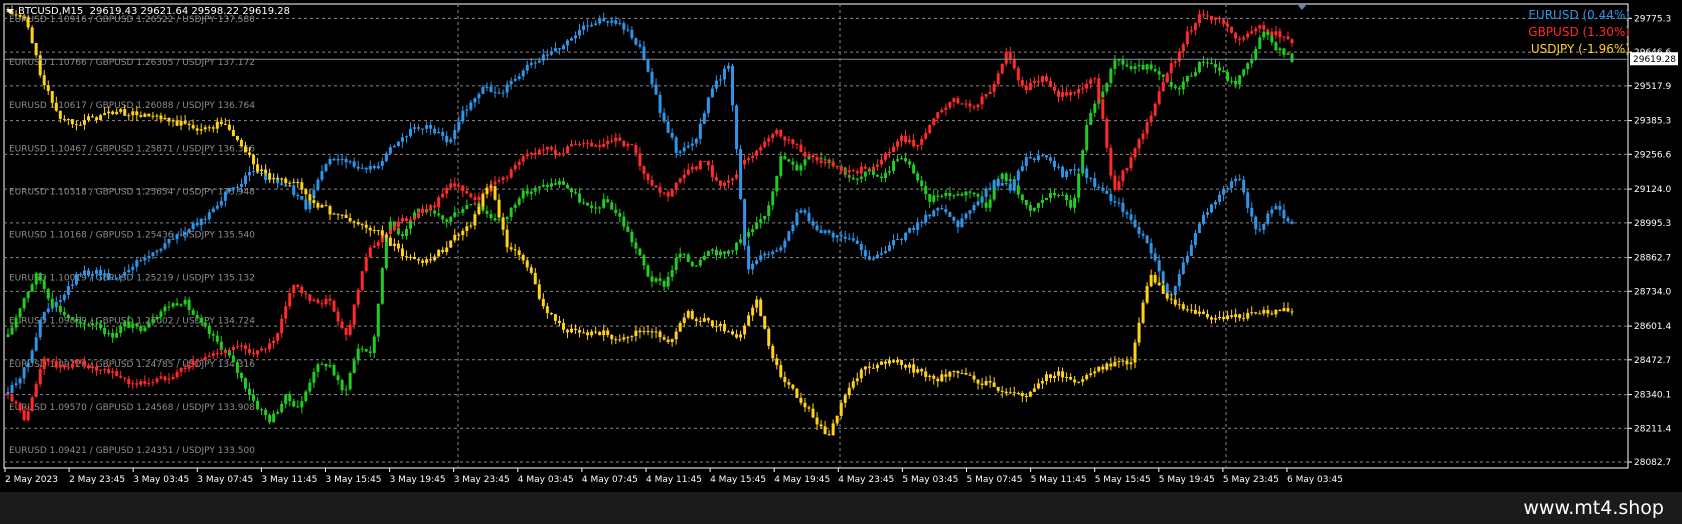 The image size is (1682, 524). I want to click on x-tick-label: 4 May 11:45, so click(674, 480).